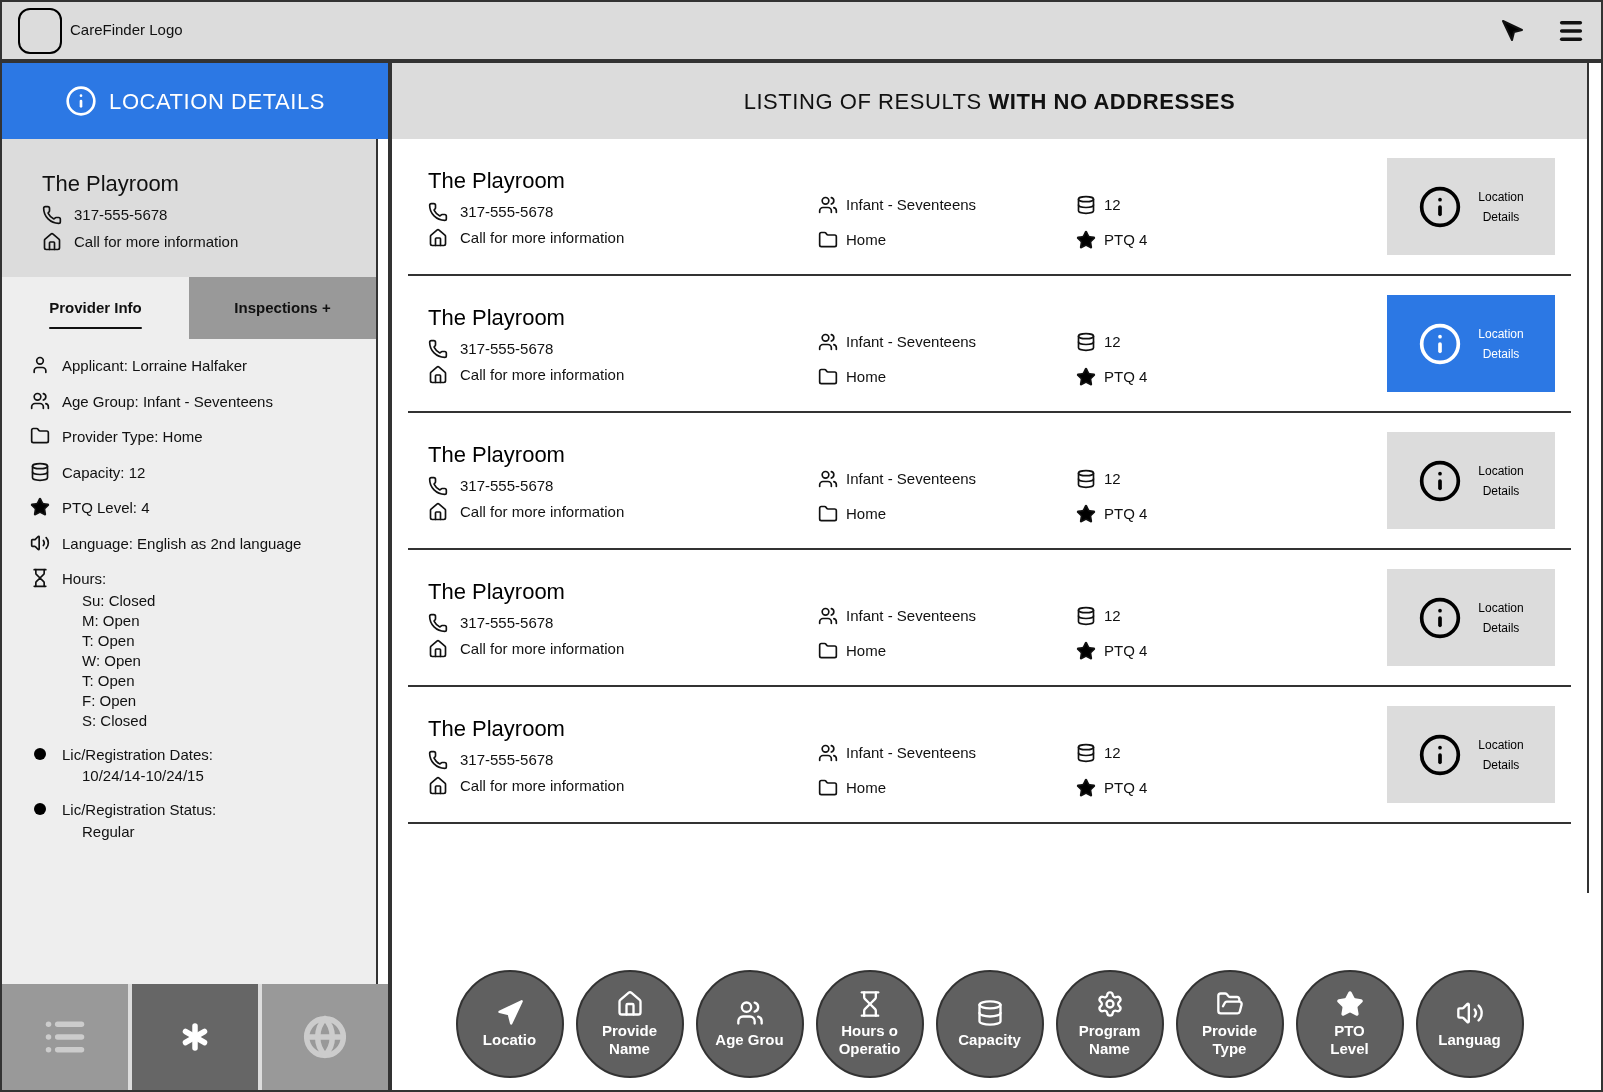  What do you see at coordinates (85, 579) in the screenshot?
I see `detail-text: Hours:` at bounding box center [85, 579].